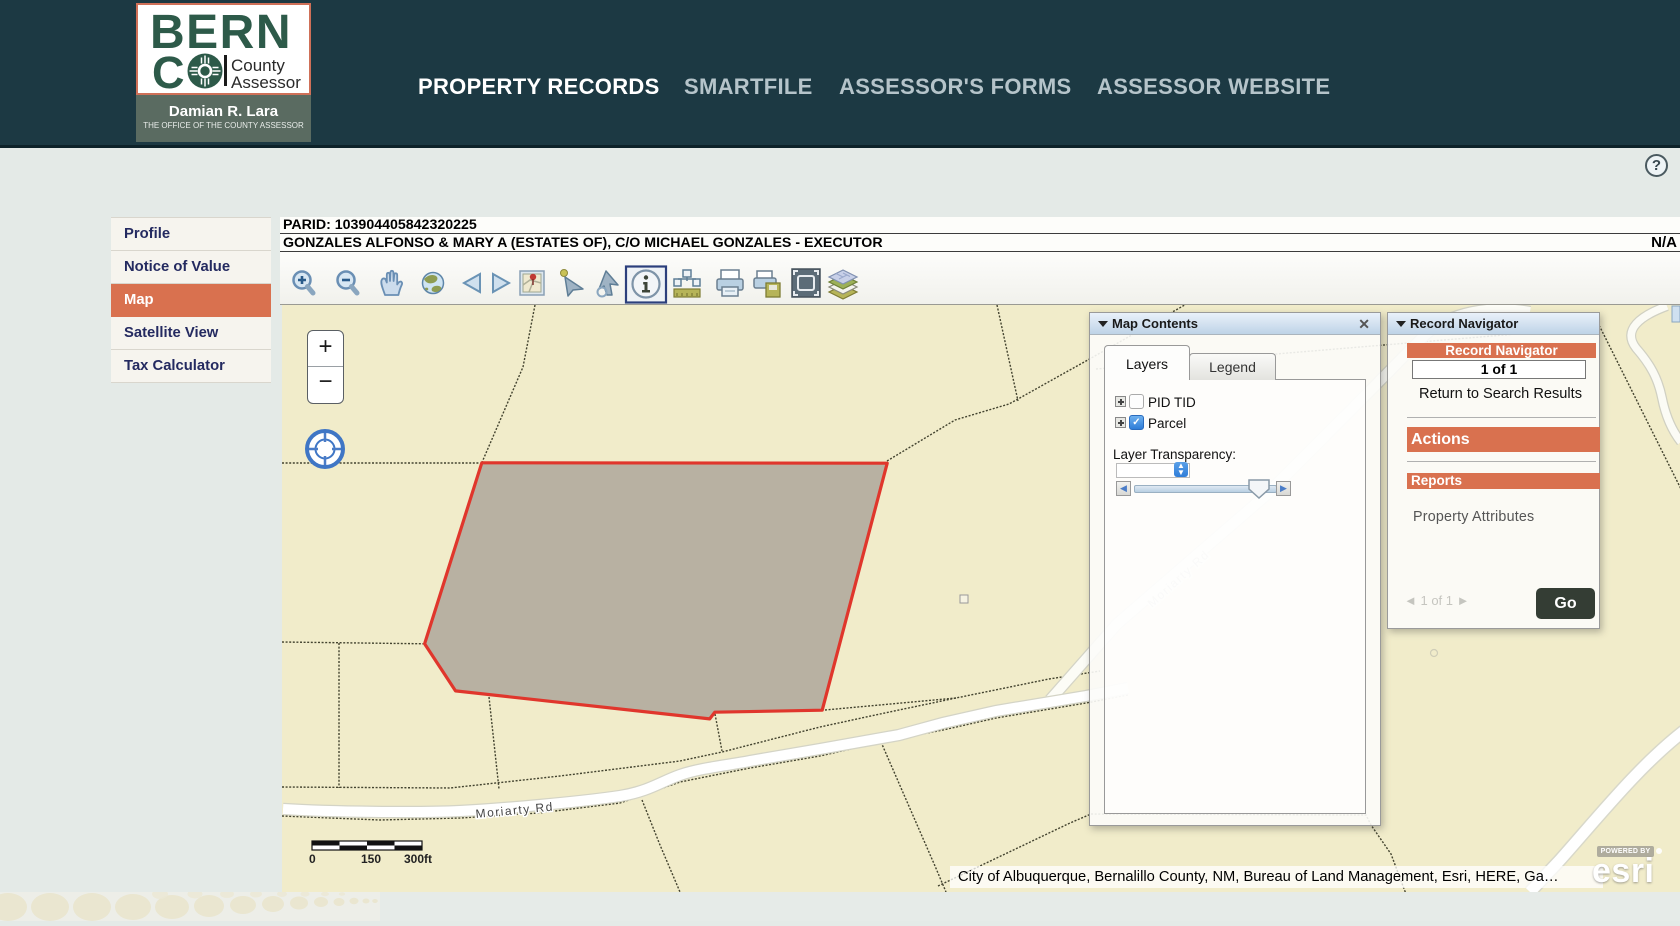  I want to click on svg-text: 0, so click(312, 859).